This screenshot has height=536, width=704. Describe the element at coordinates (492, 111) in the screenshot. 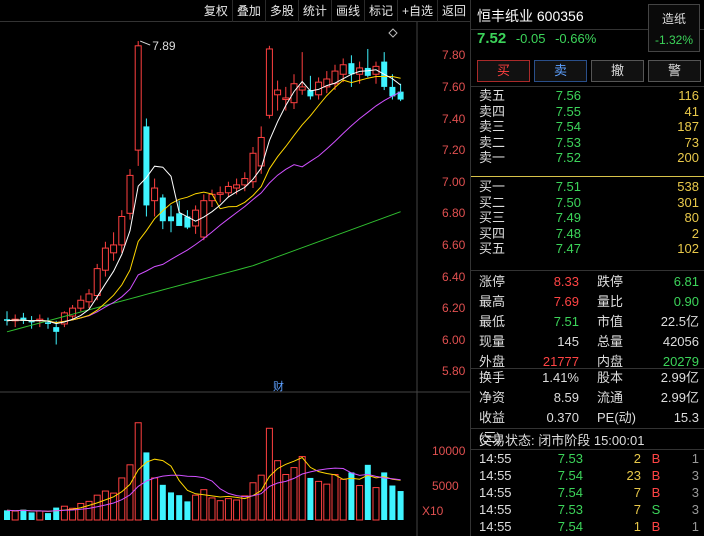

I see `level-label: 卖四` at that location.